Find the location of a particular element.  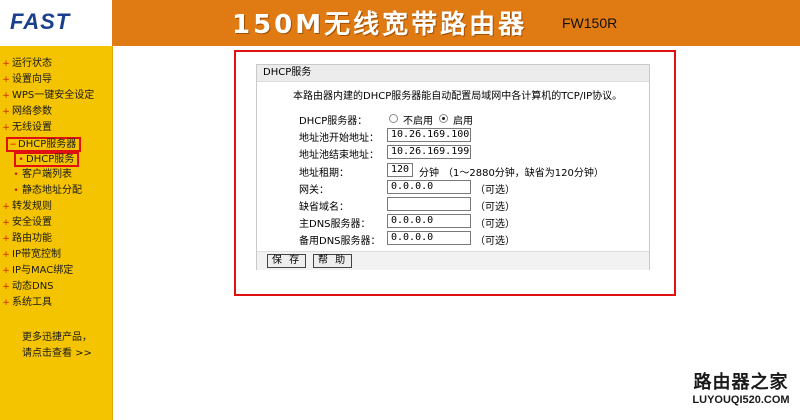

sidebar-item-forwarding: + 转发规则 is located at coordinates (26, 207).